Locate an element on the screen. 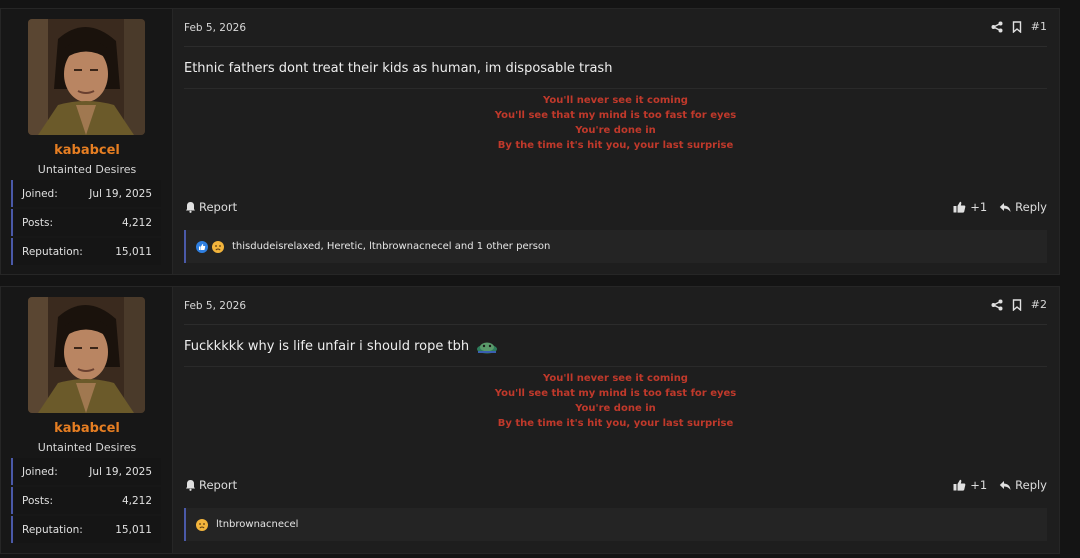 The width and height of the screenshot is (1080, 558). post-number: #2 is located at coordinates (1039, 304).